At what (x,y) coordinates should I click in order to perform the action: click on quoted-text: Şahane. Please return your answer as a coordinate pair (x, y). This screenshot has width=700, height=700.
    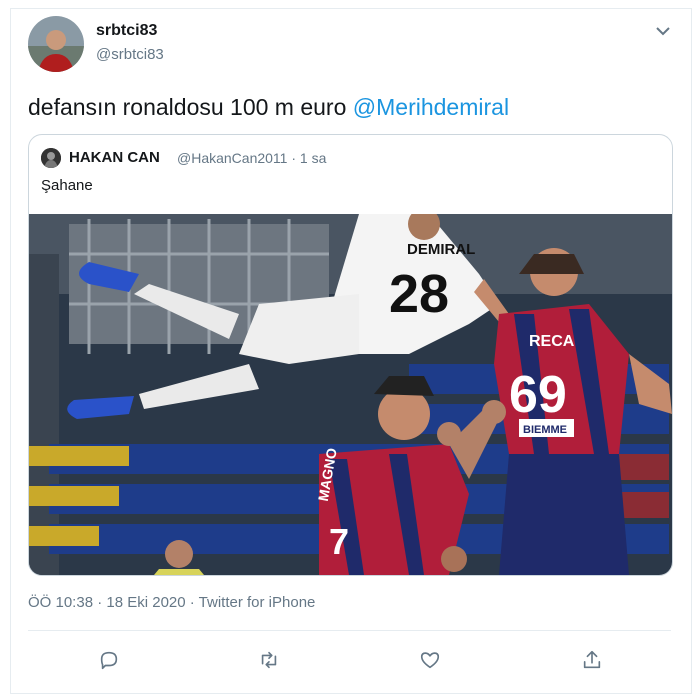
    Looking at the image, I should click on (67, 185).